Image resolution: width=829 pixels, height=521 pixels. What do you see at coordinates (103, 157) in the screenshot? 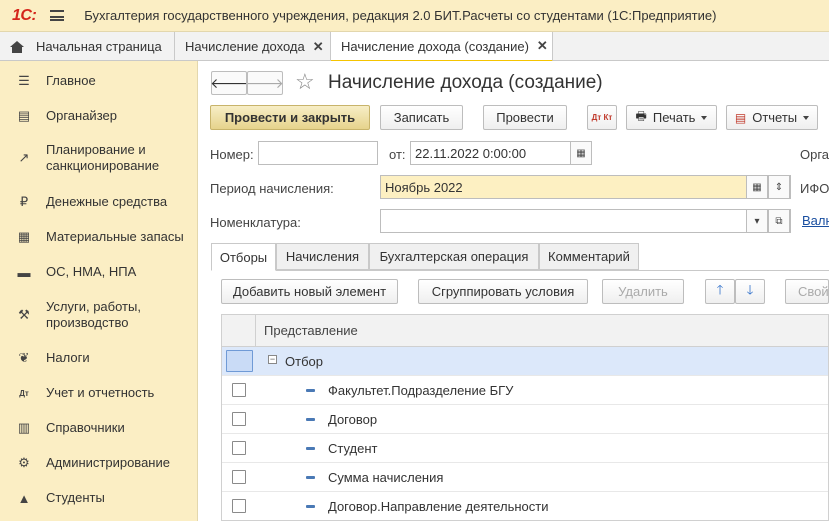
I see `sidebar-item-label: Планирование и санкционирование` at bounding box center [103, 157].